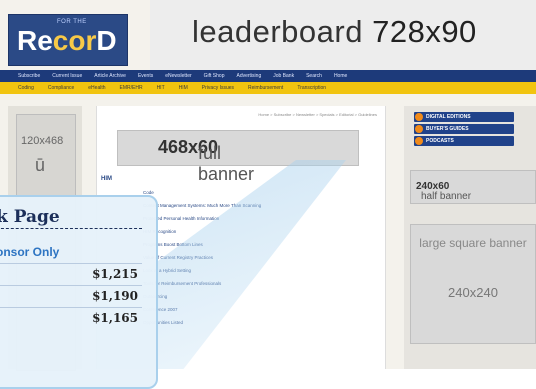 The image size is (536, 389). What do you see at coordinates (96, 88) in the screenshot?
I see `nav-item: eHealth` at bounding box center [96, 88].